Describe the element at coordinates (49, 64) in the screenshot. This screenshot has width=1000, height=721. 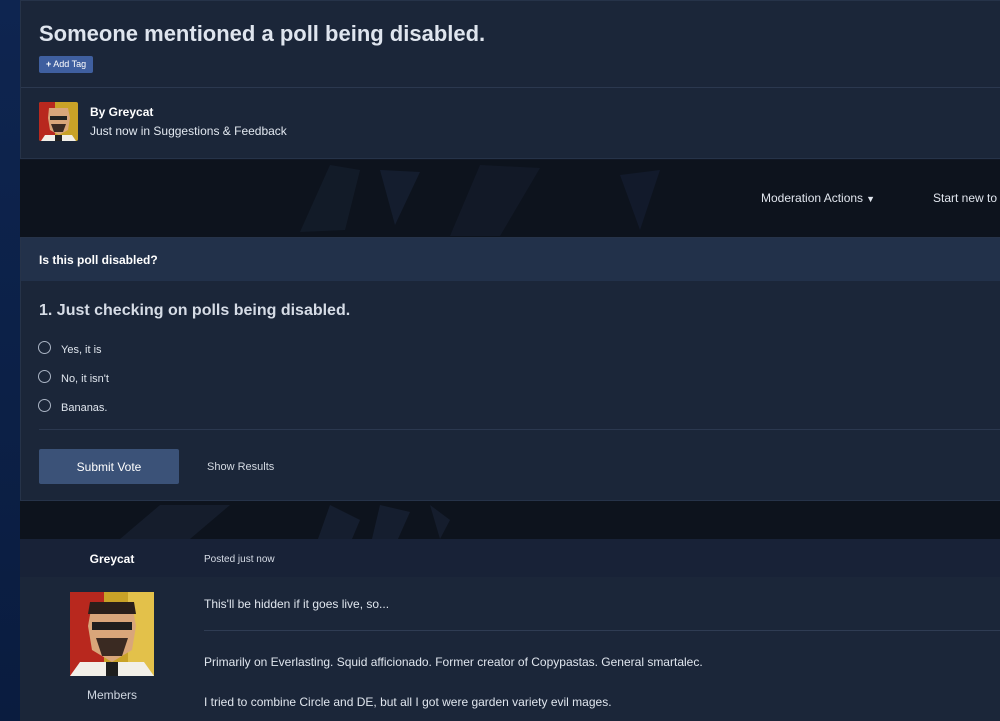
I see `plus-icon: +` at that location.